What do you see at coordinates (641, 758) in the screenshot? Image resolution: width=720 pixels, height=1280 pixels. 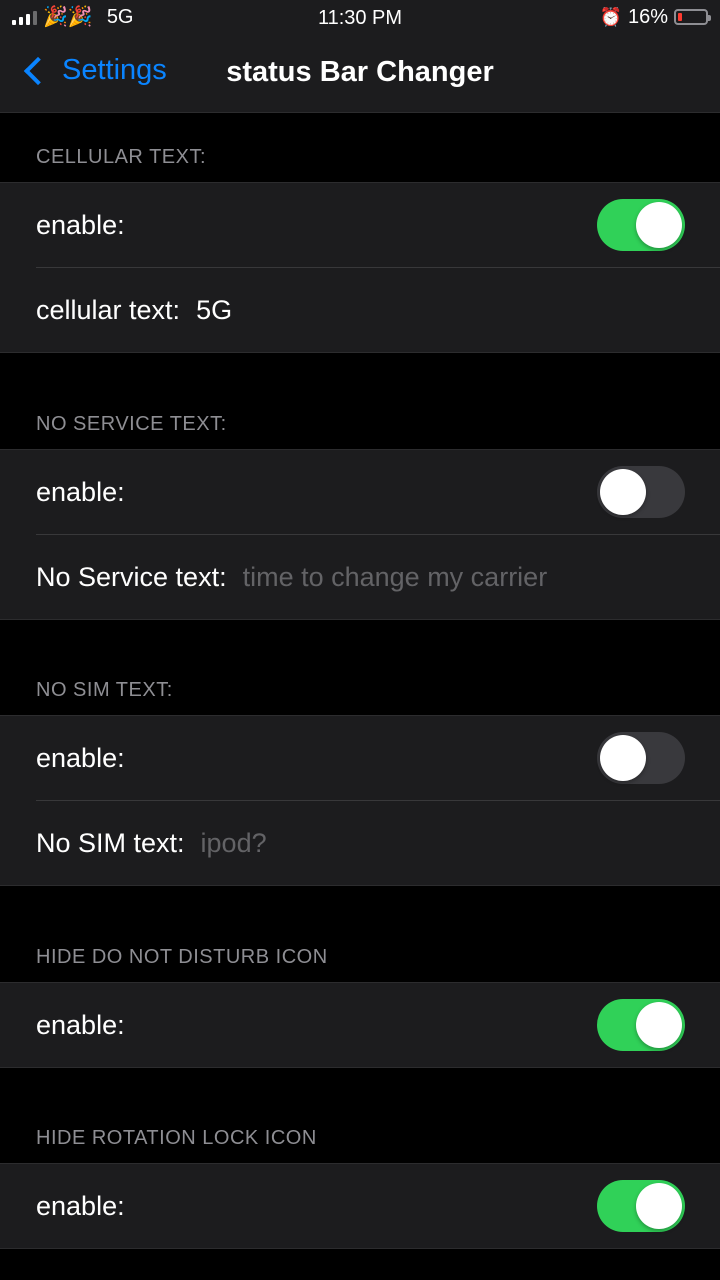 I see `no-sim-text-enable-toggle` at bounding box center [641, 758].